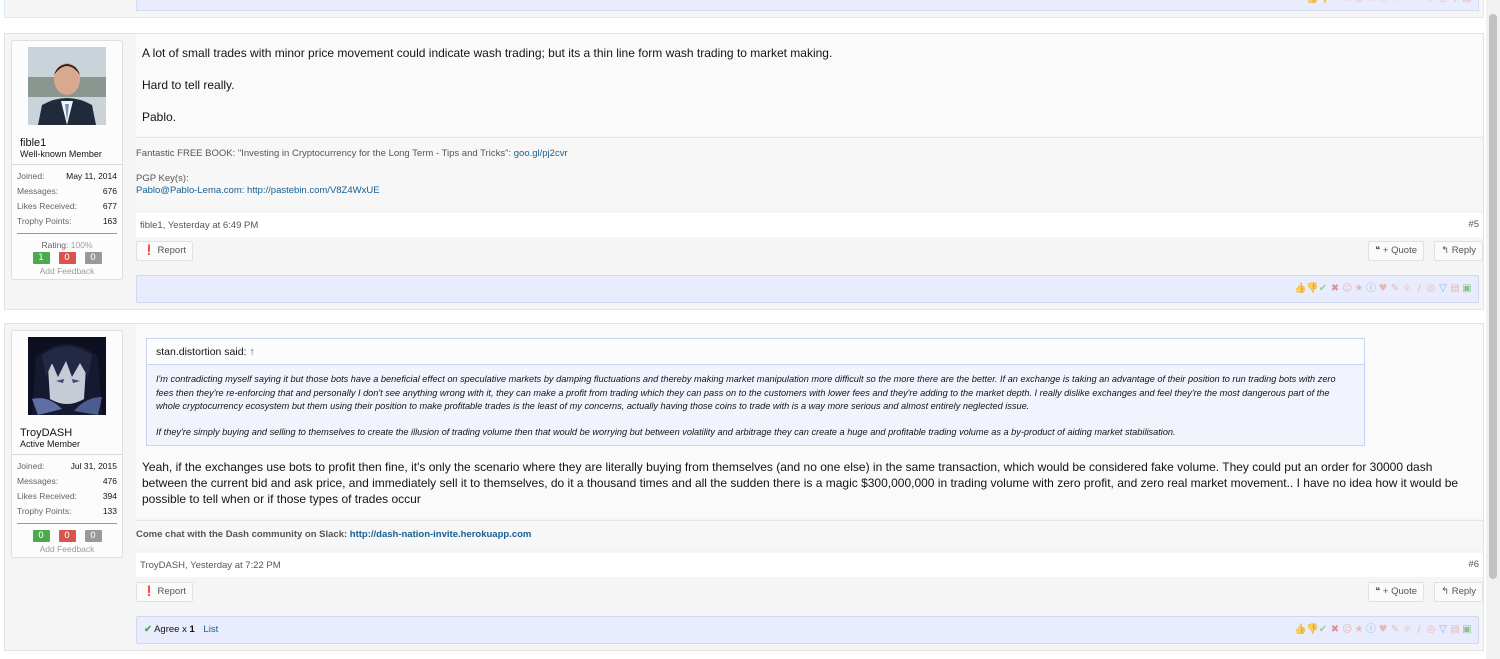  What do you see at coordinates (41, 258) in the screenshot?
I see `positive-feedback-count: 1` at bounding box center [41, 258].